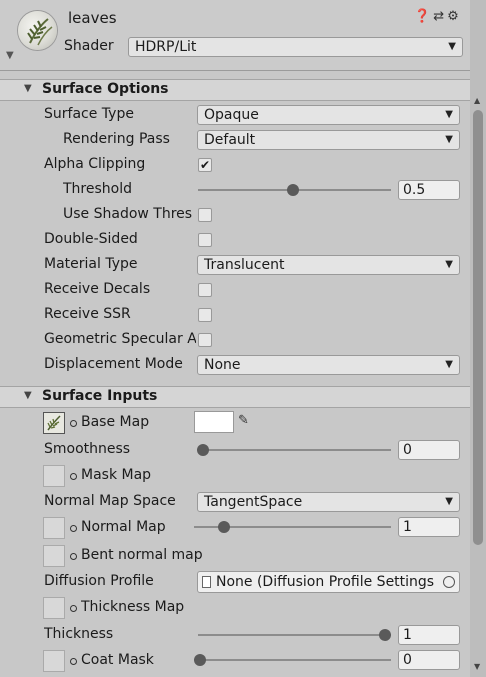 This screenshot has height=677, width=486. Describe the element at coordinates (214, 422) in the screenshot. I see `base-map-color-swatch` at that location.